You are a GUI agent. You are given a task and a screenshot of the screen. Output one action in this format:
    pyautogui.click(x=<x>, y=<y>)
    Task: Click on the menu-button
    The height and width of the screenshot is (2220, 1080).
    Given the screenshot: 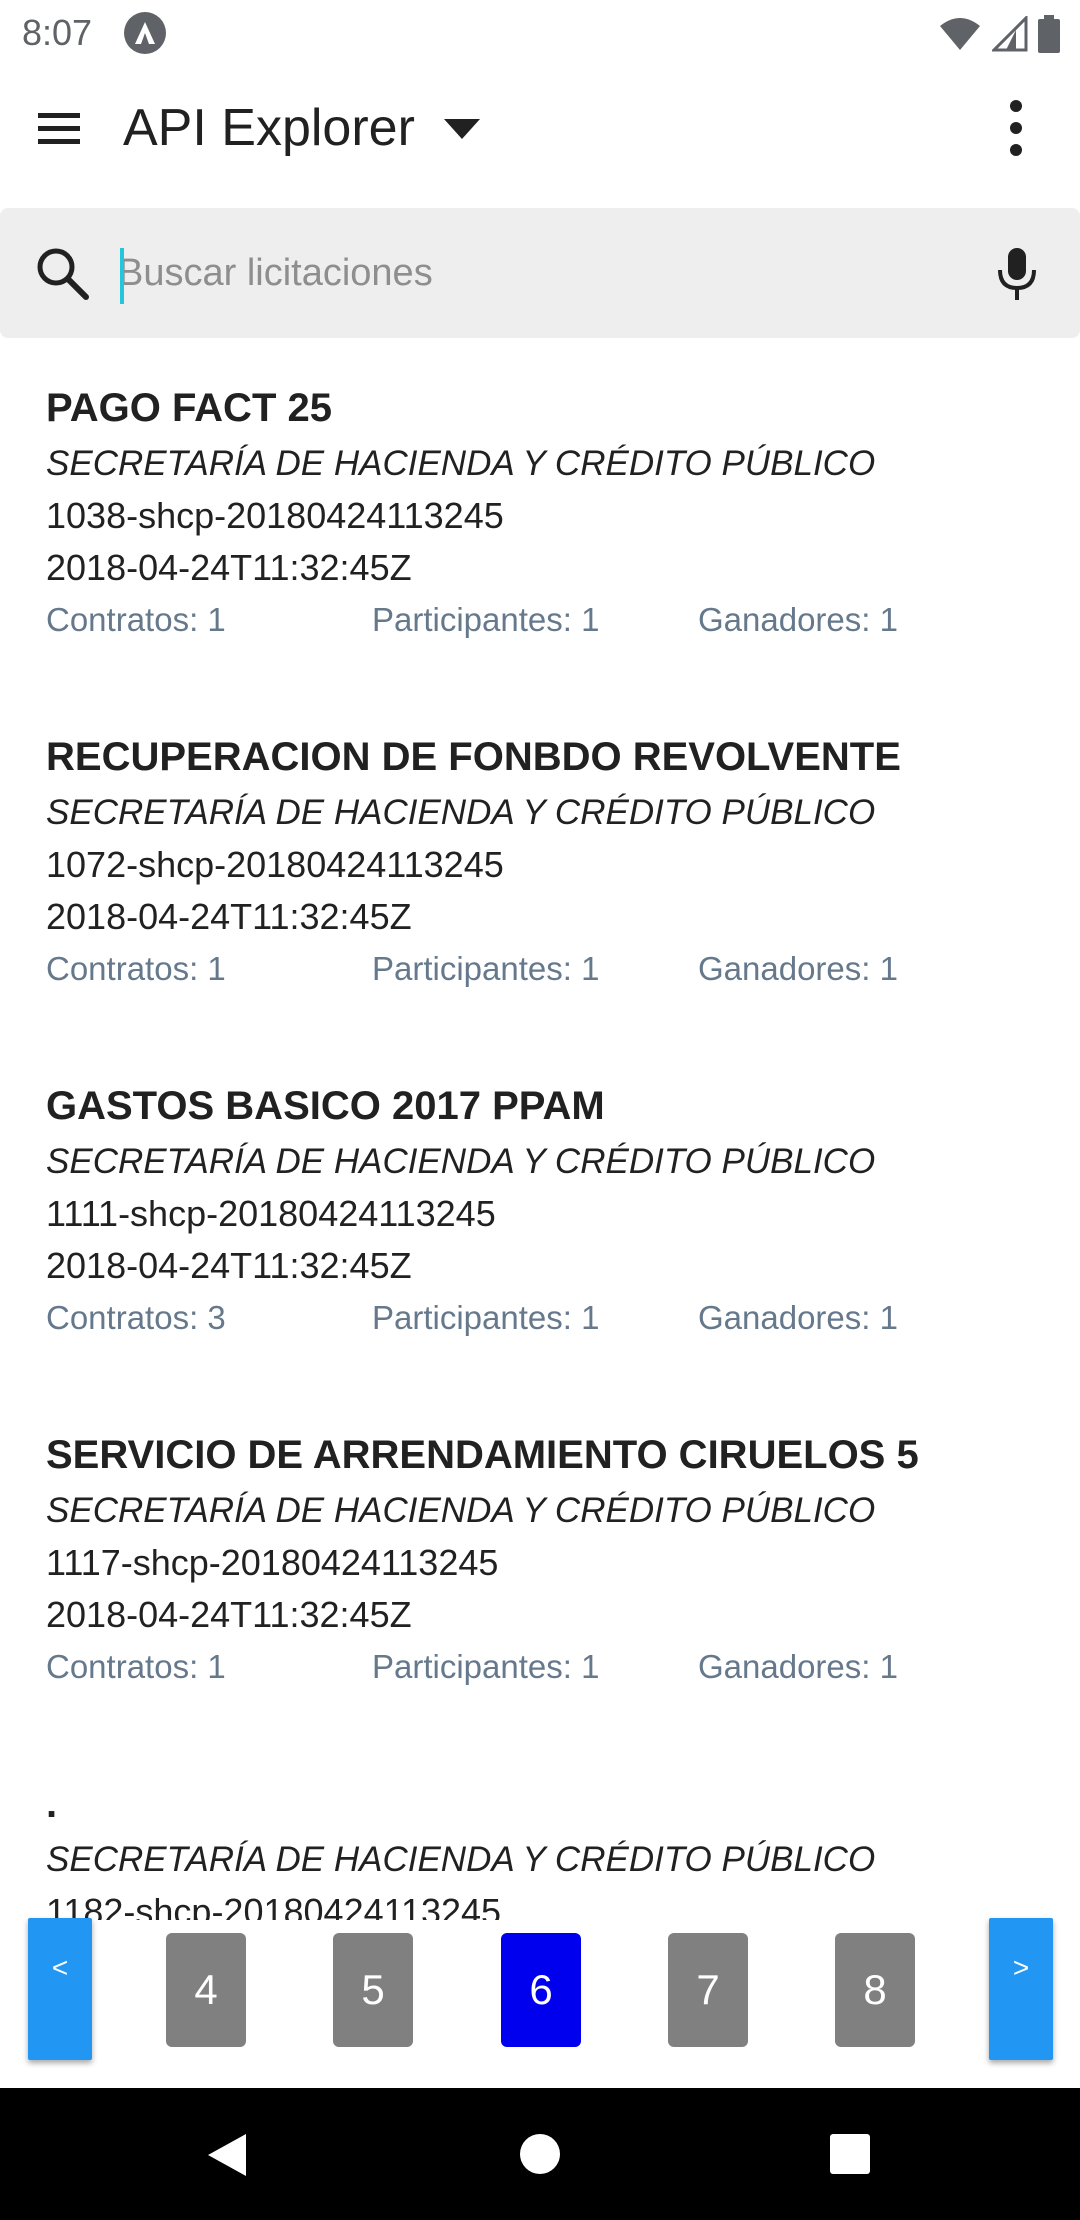 What is the action you would take?
    pyautogui.click(x=59, y=129)
    